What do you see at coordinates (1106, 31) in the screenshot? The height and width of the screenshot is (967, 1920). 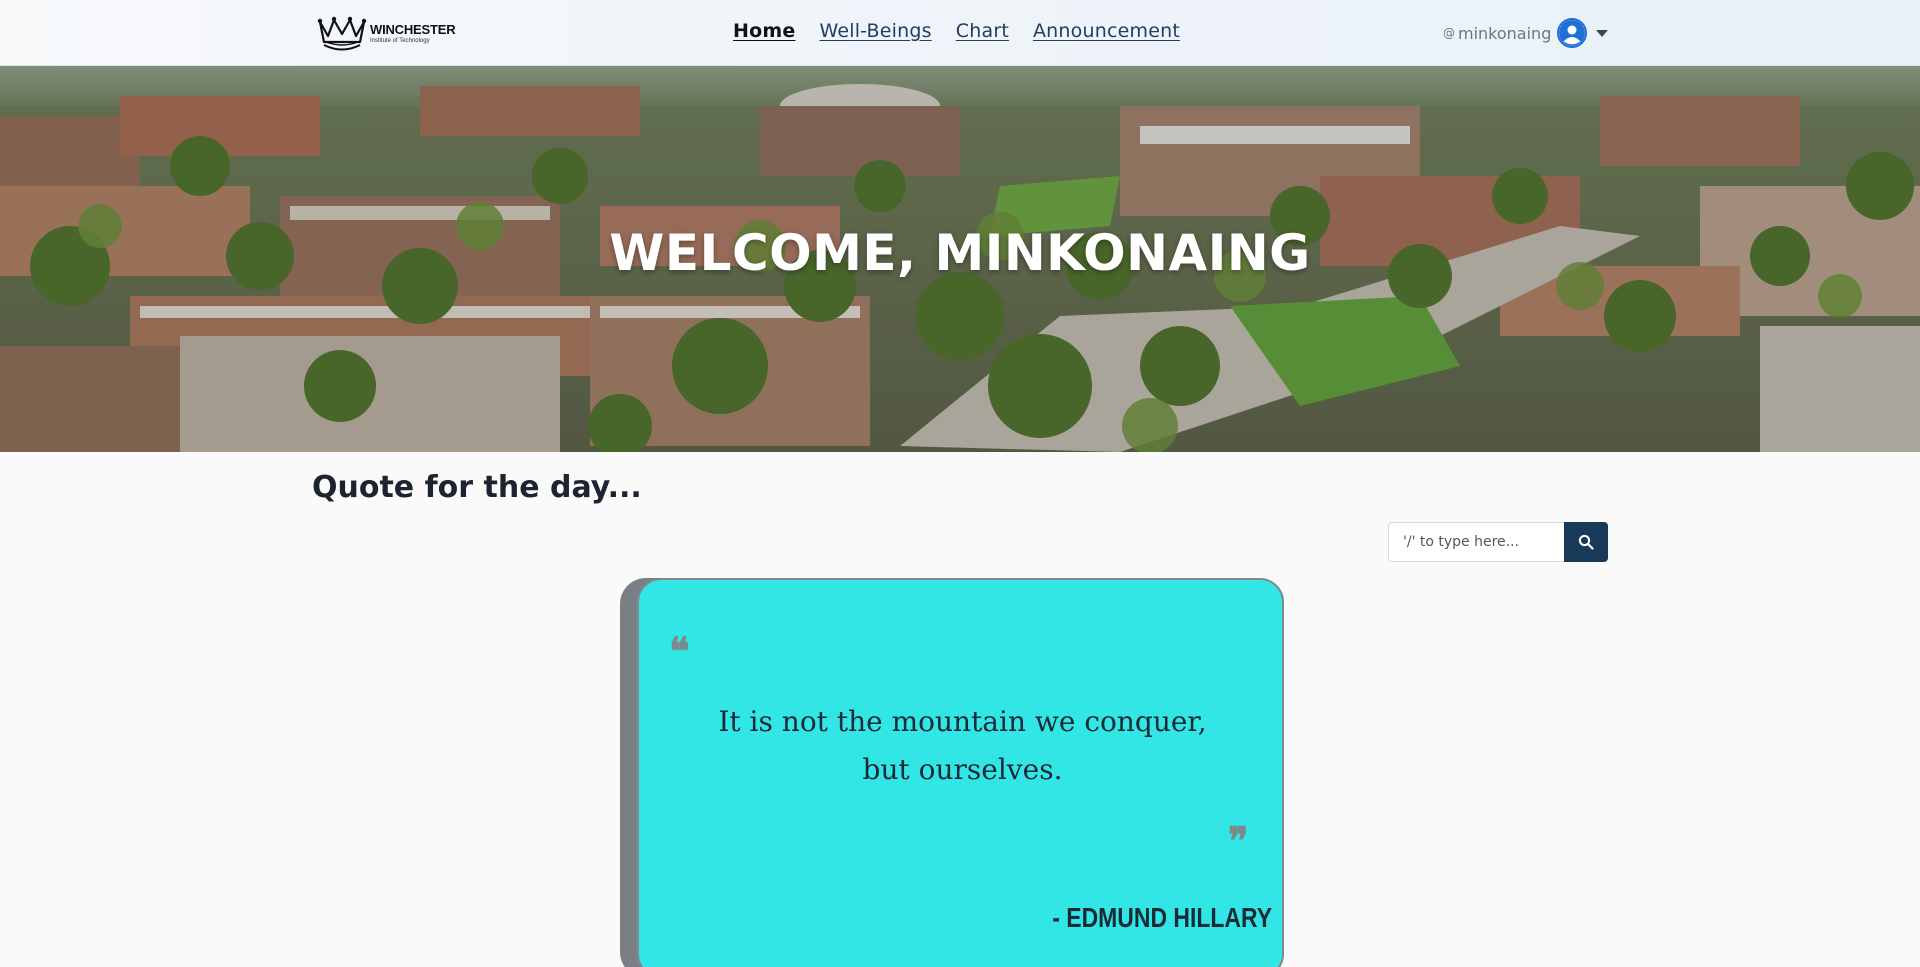 I see `nav-link-announcement: Announcement` at bounding box center [1106, 31].